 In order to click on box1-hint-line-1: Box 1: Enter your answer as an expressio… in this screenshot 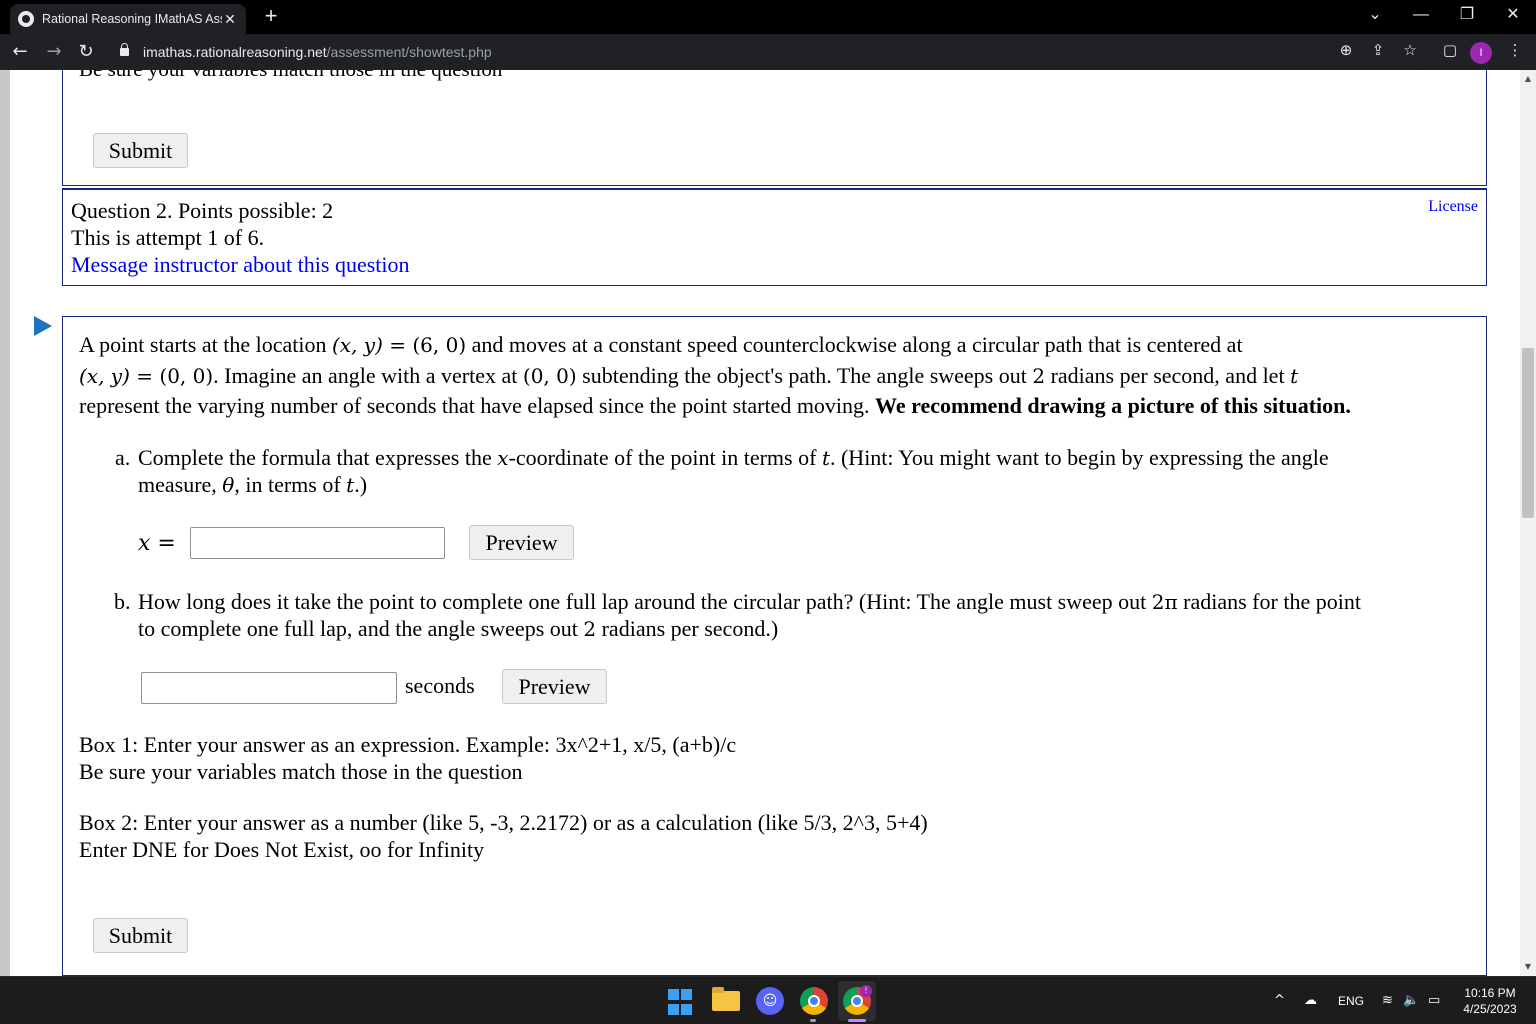, I will do `click(408, 744)`.